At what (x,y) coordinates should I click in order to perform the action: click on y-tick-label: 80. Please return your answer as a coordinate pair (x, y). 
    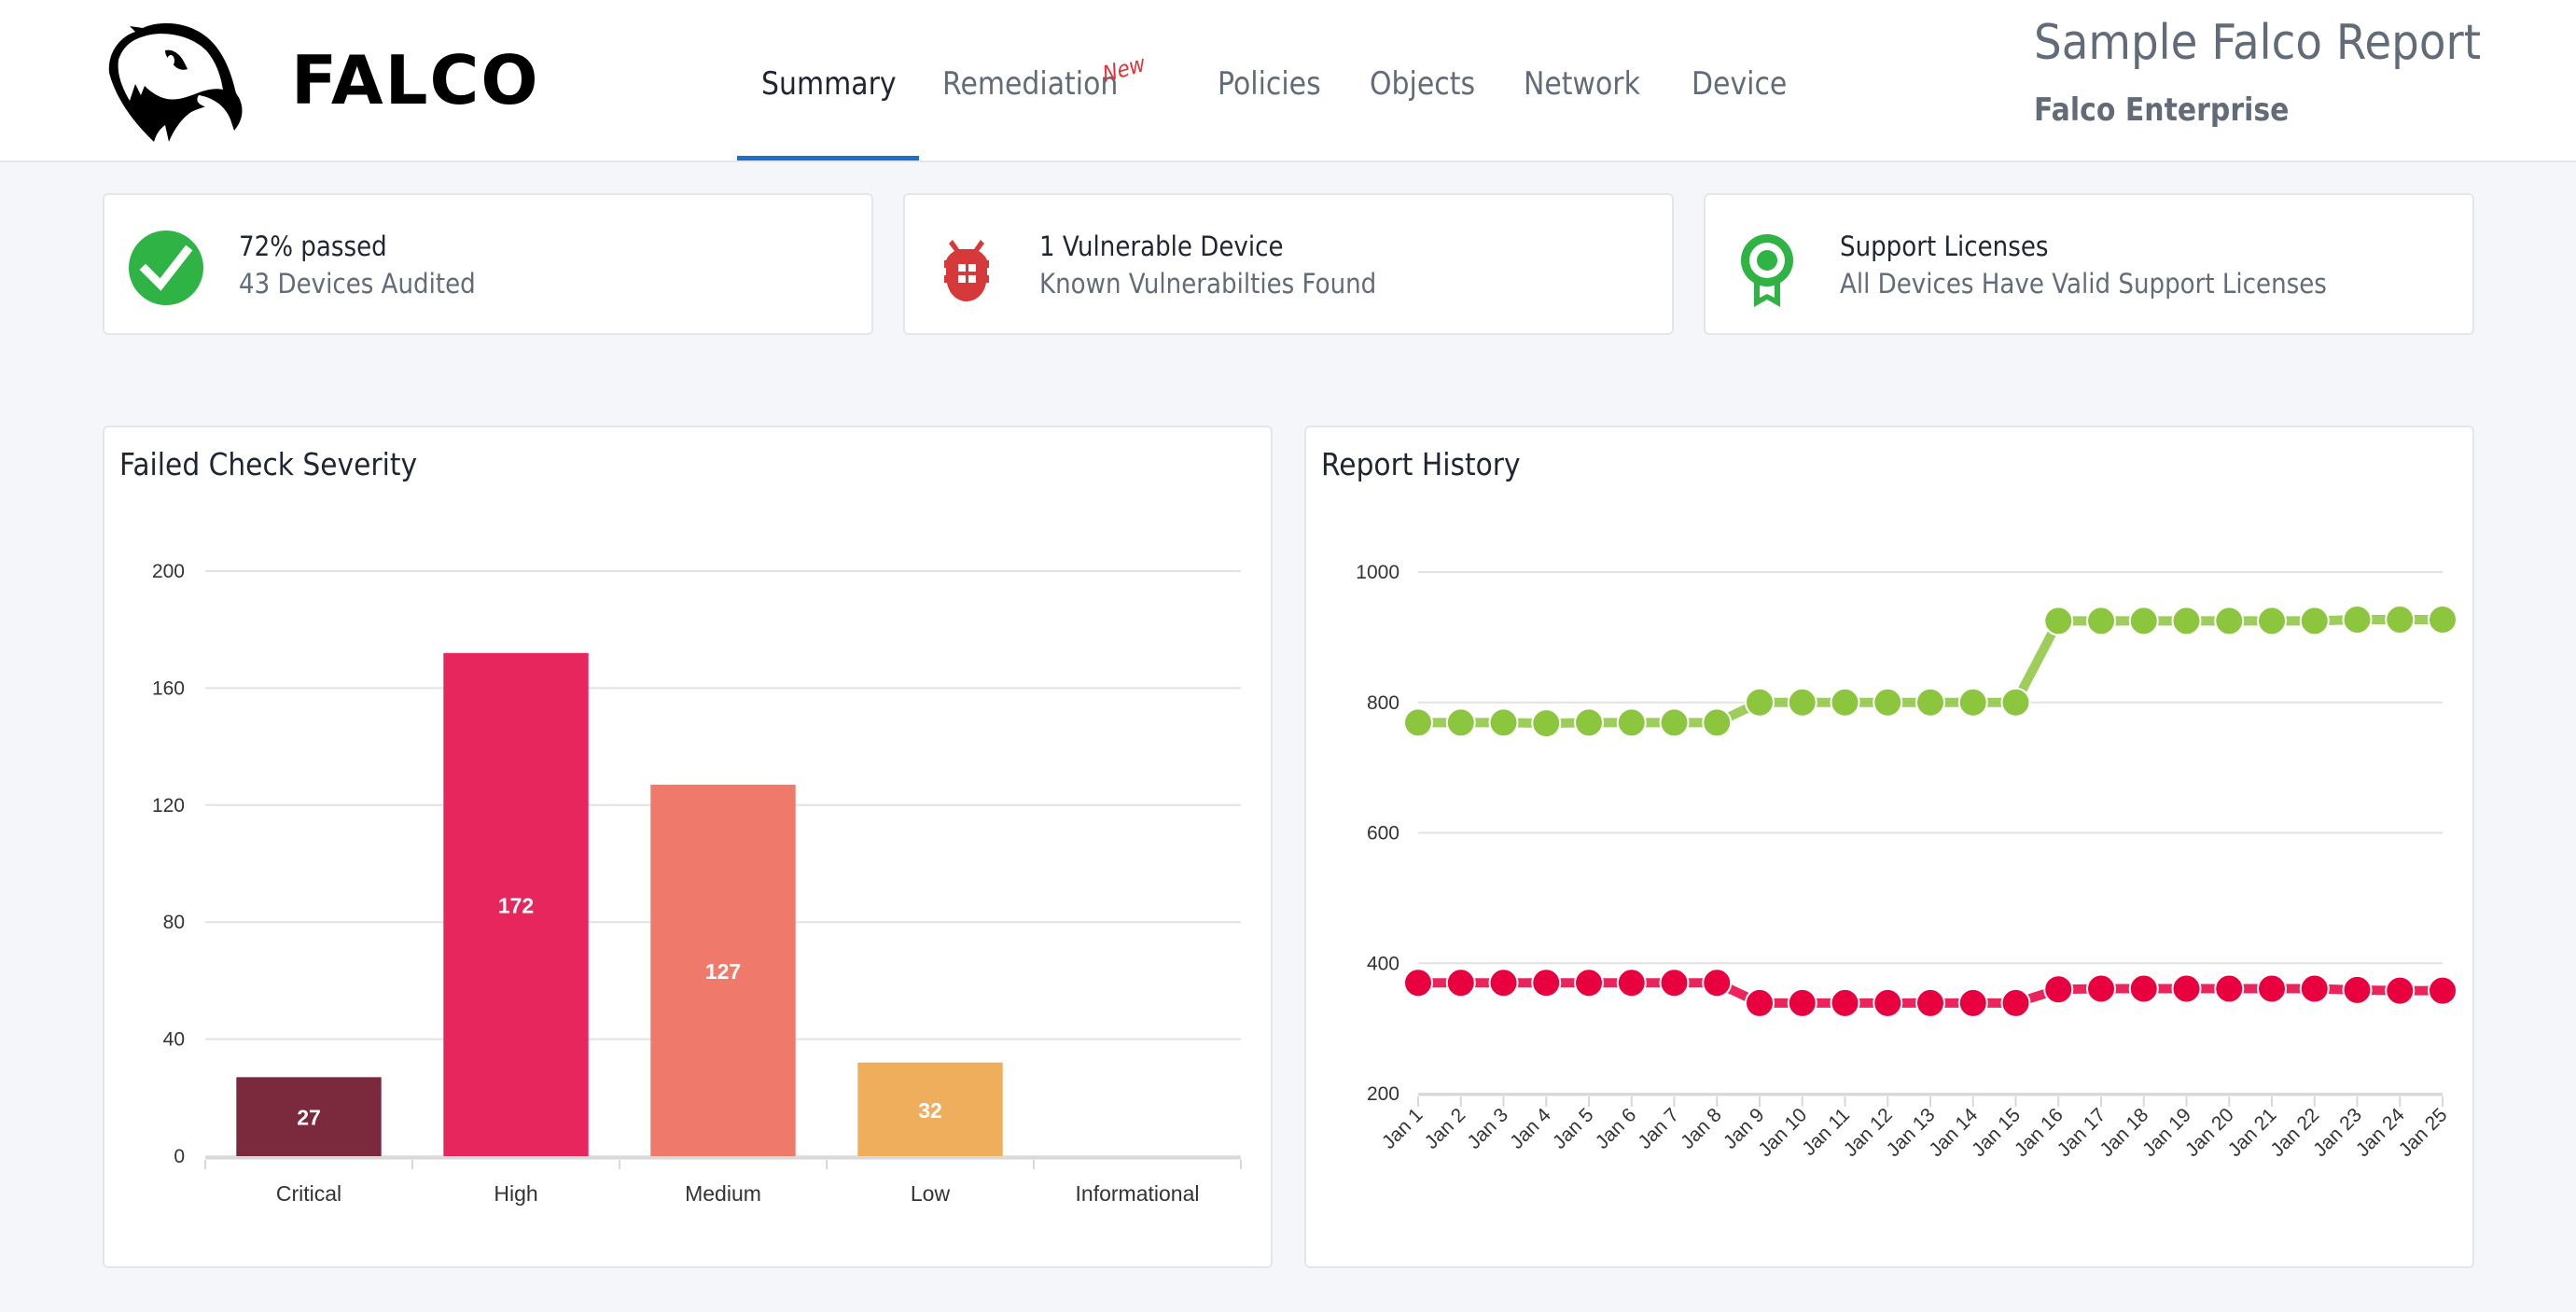
    Looking at the image, I should click on (174, 922).